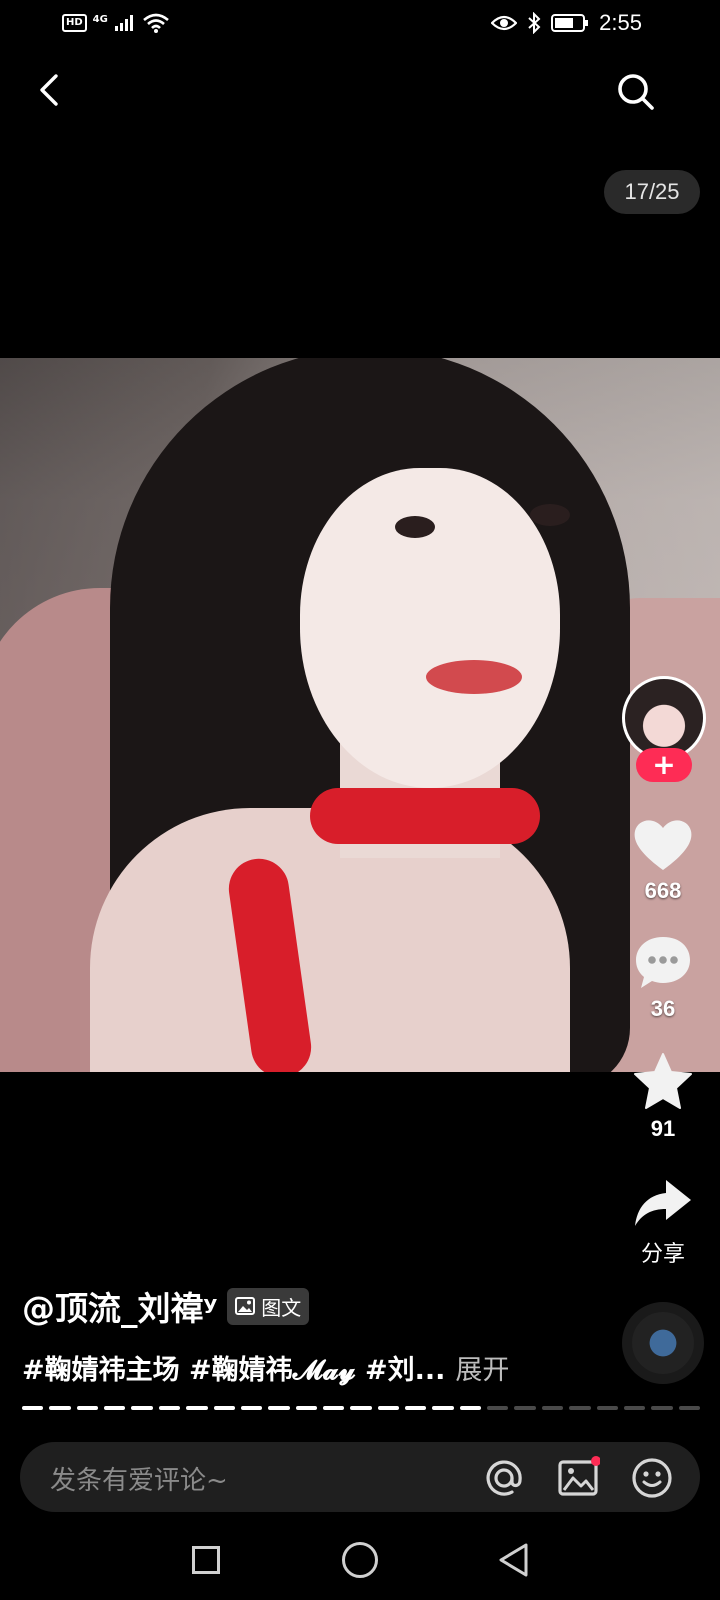 Image resolution: width=720 pixels, height=1600 pixels. What do you see at coordinates (360, 1477) in the screenshot?
I see `comment-input-bar: 发条有爱评论~` at bounding box center [360, 1477].